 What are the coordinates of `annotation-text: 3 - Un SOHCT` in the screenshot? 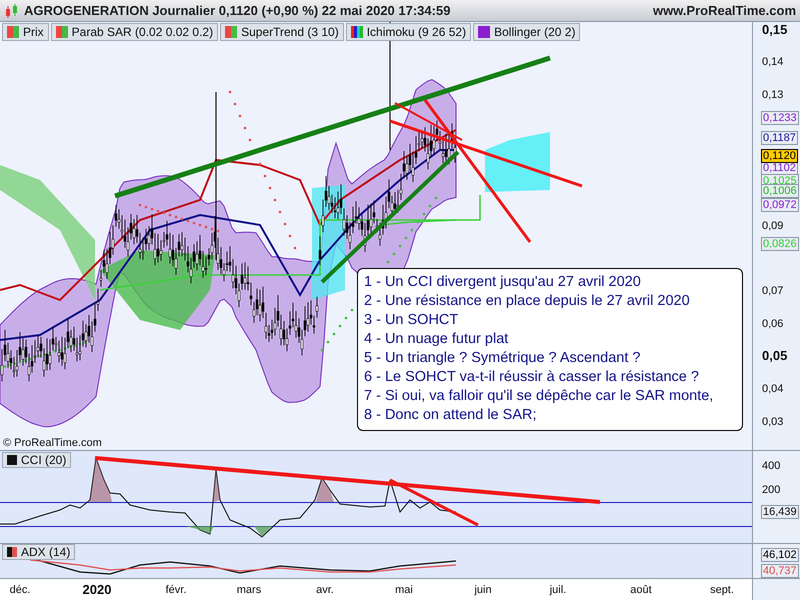 It's located at (412, 320).